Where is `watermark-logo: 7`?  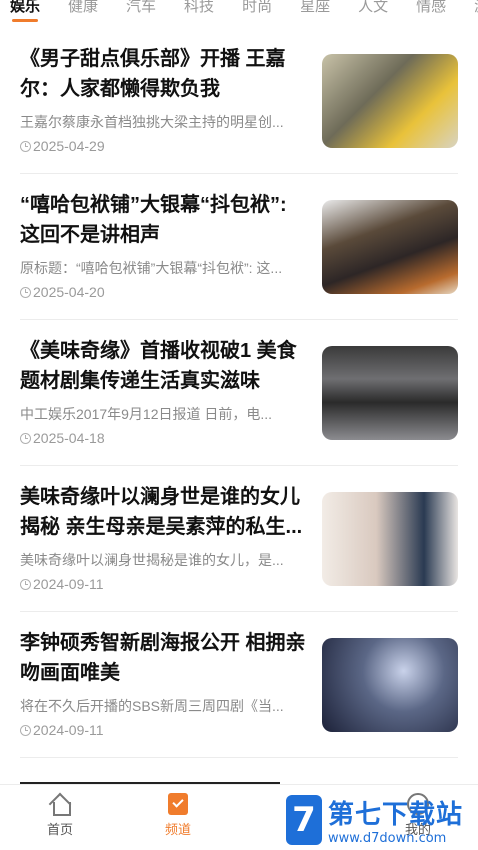 watermark-logo: 7 is located at coordinates (304, 820).